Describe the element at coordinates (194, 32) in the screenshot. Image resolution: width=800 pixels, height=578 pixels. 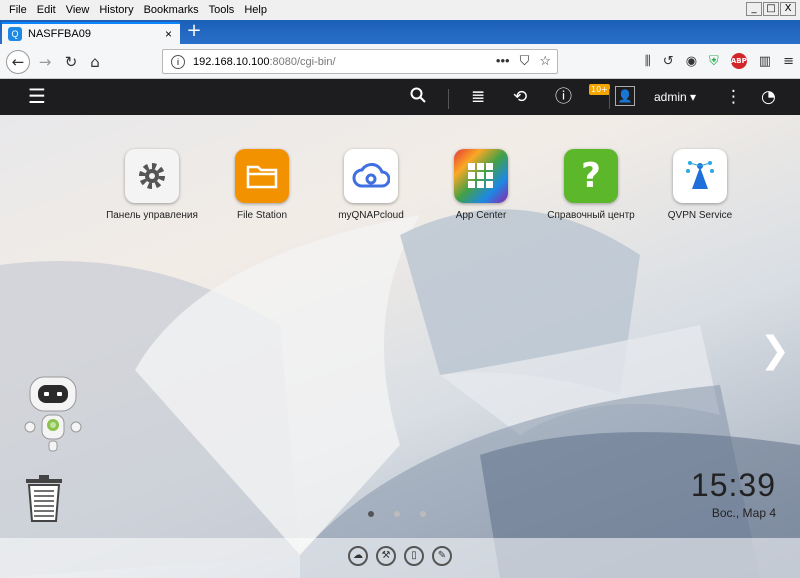
I see `new-tab-button: +` at that location.